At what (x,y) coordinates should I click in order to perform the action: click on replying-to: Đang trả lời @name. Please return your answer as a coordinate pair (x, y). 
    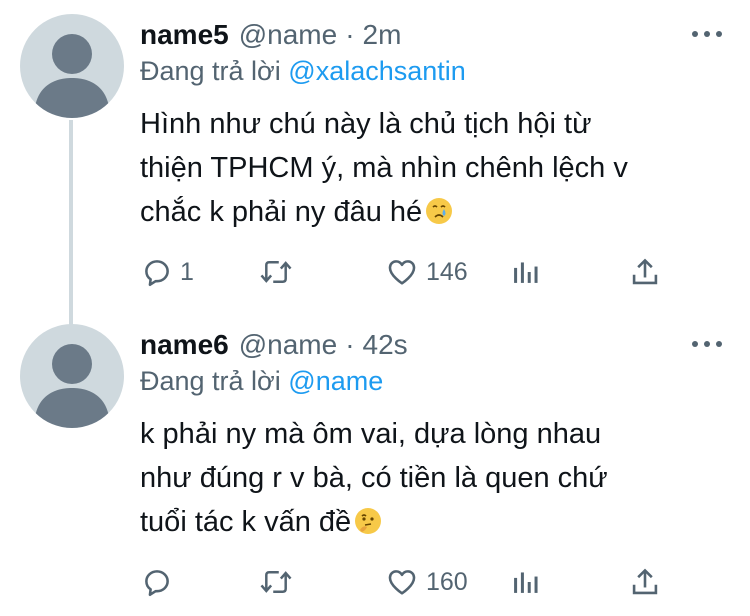
    Looking at the image, I should click on (261, 381).